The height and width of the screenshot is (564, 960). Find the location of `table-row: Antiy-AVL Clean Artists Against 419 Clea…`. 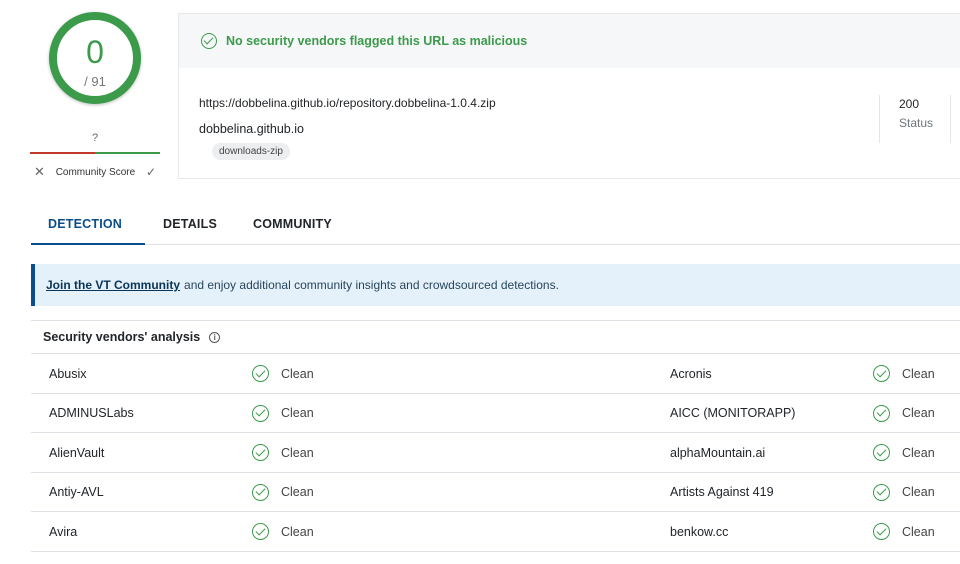

table-row: Antiy-AVL Clean Artists Against 419 Clea… is located at coordinates (495, 493).